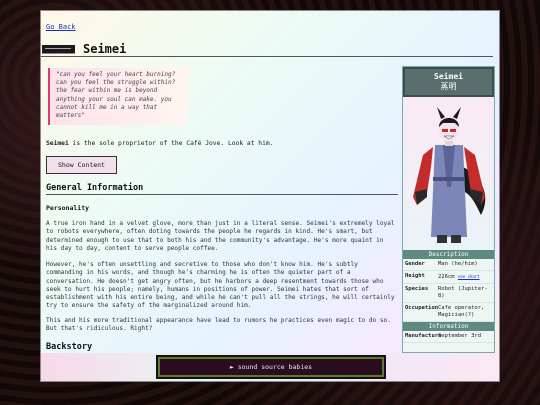  I want to click on infobox-value: Cafe operator, Magician(?), so click(461, 311).